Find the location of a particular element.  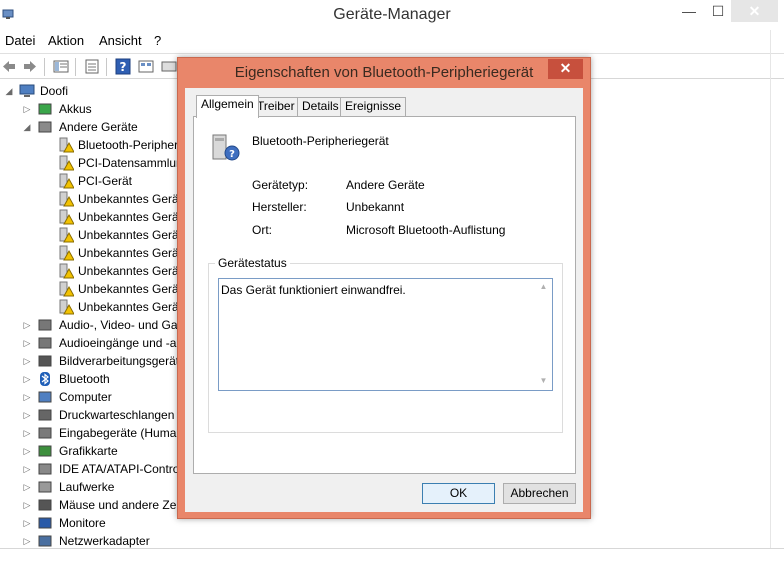

update-driver-icon is located at coordinates (169, 66).